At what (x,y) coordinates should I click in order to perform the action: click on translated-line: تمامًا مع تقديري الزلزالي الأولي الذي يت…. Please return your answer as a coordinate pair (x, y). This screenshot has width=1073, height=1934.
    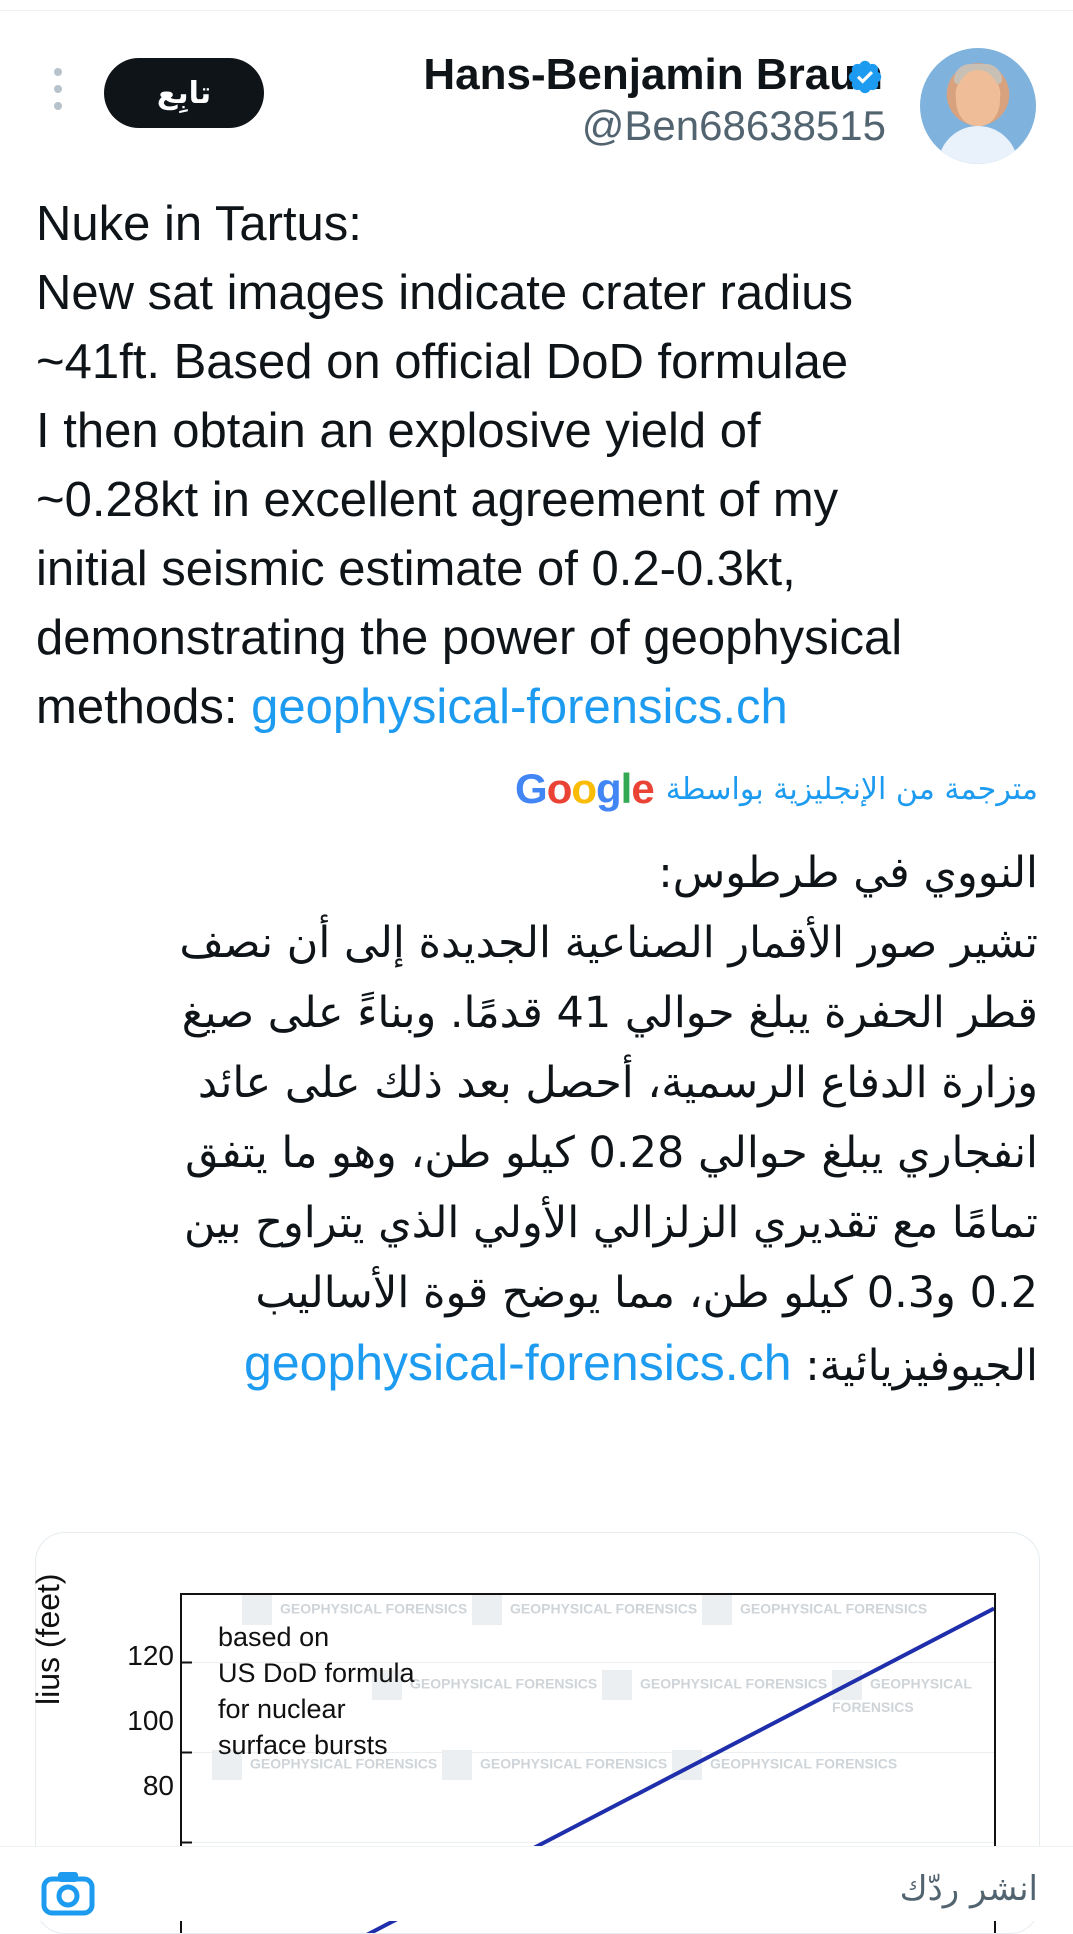
    Looking at the image, I should click on (569, 1223).